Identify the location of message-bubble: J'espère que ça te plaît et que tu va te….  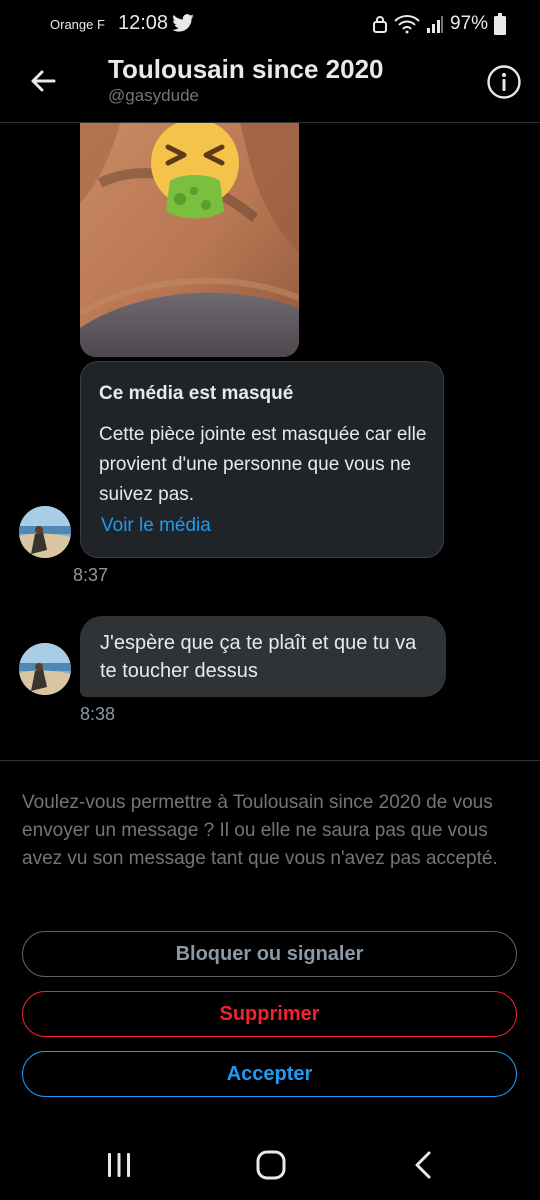
(263, 656).